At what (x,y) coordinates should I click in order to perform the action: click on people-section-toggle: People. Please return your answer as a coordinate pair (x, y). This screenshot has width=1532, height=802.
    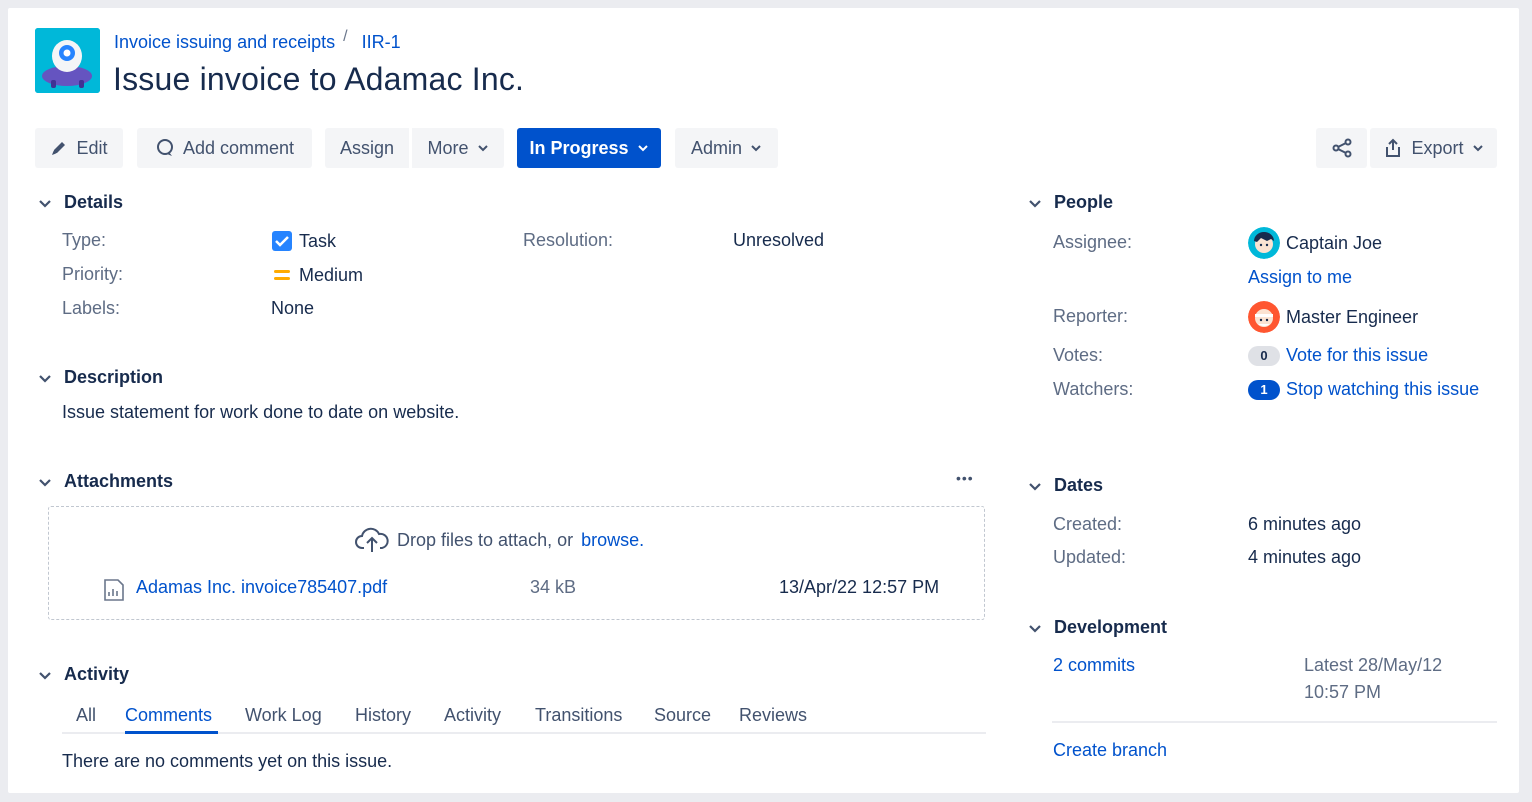
    Looking at the image, I should click on (1069, 202).